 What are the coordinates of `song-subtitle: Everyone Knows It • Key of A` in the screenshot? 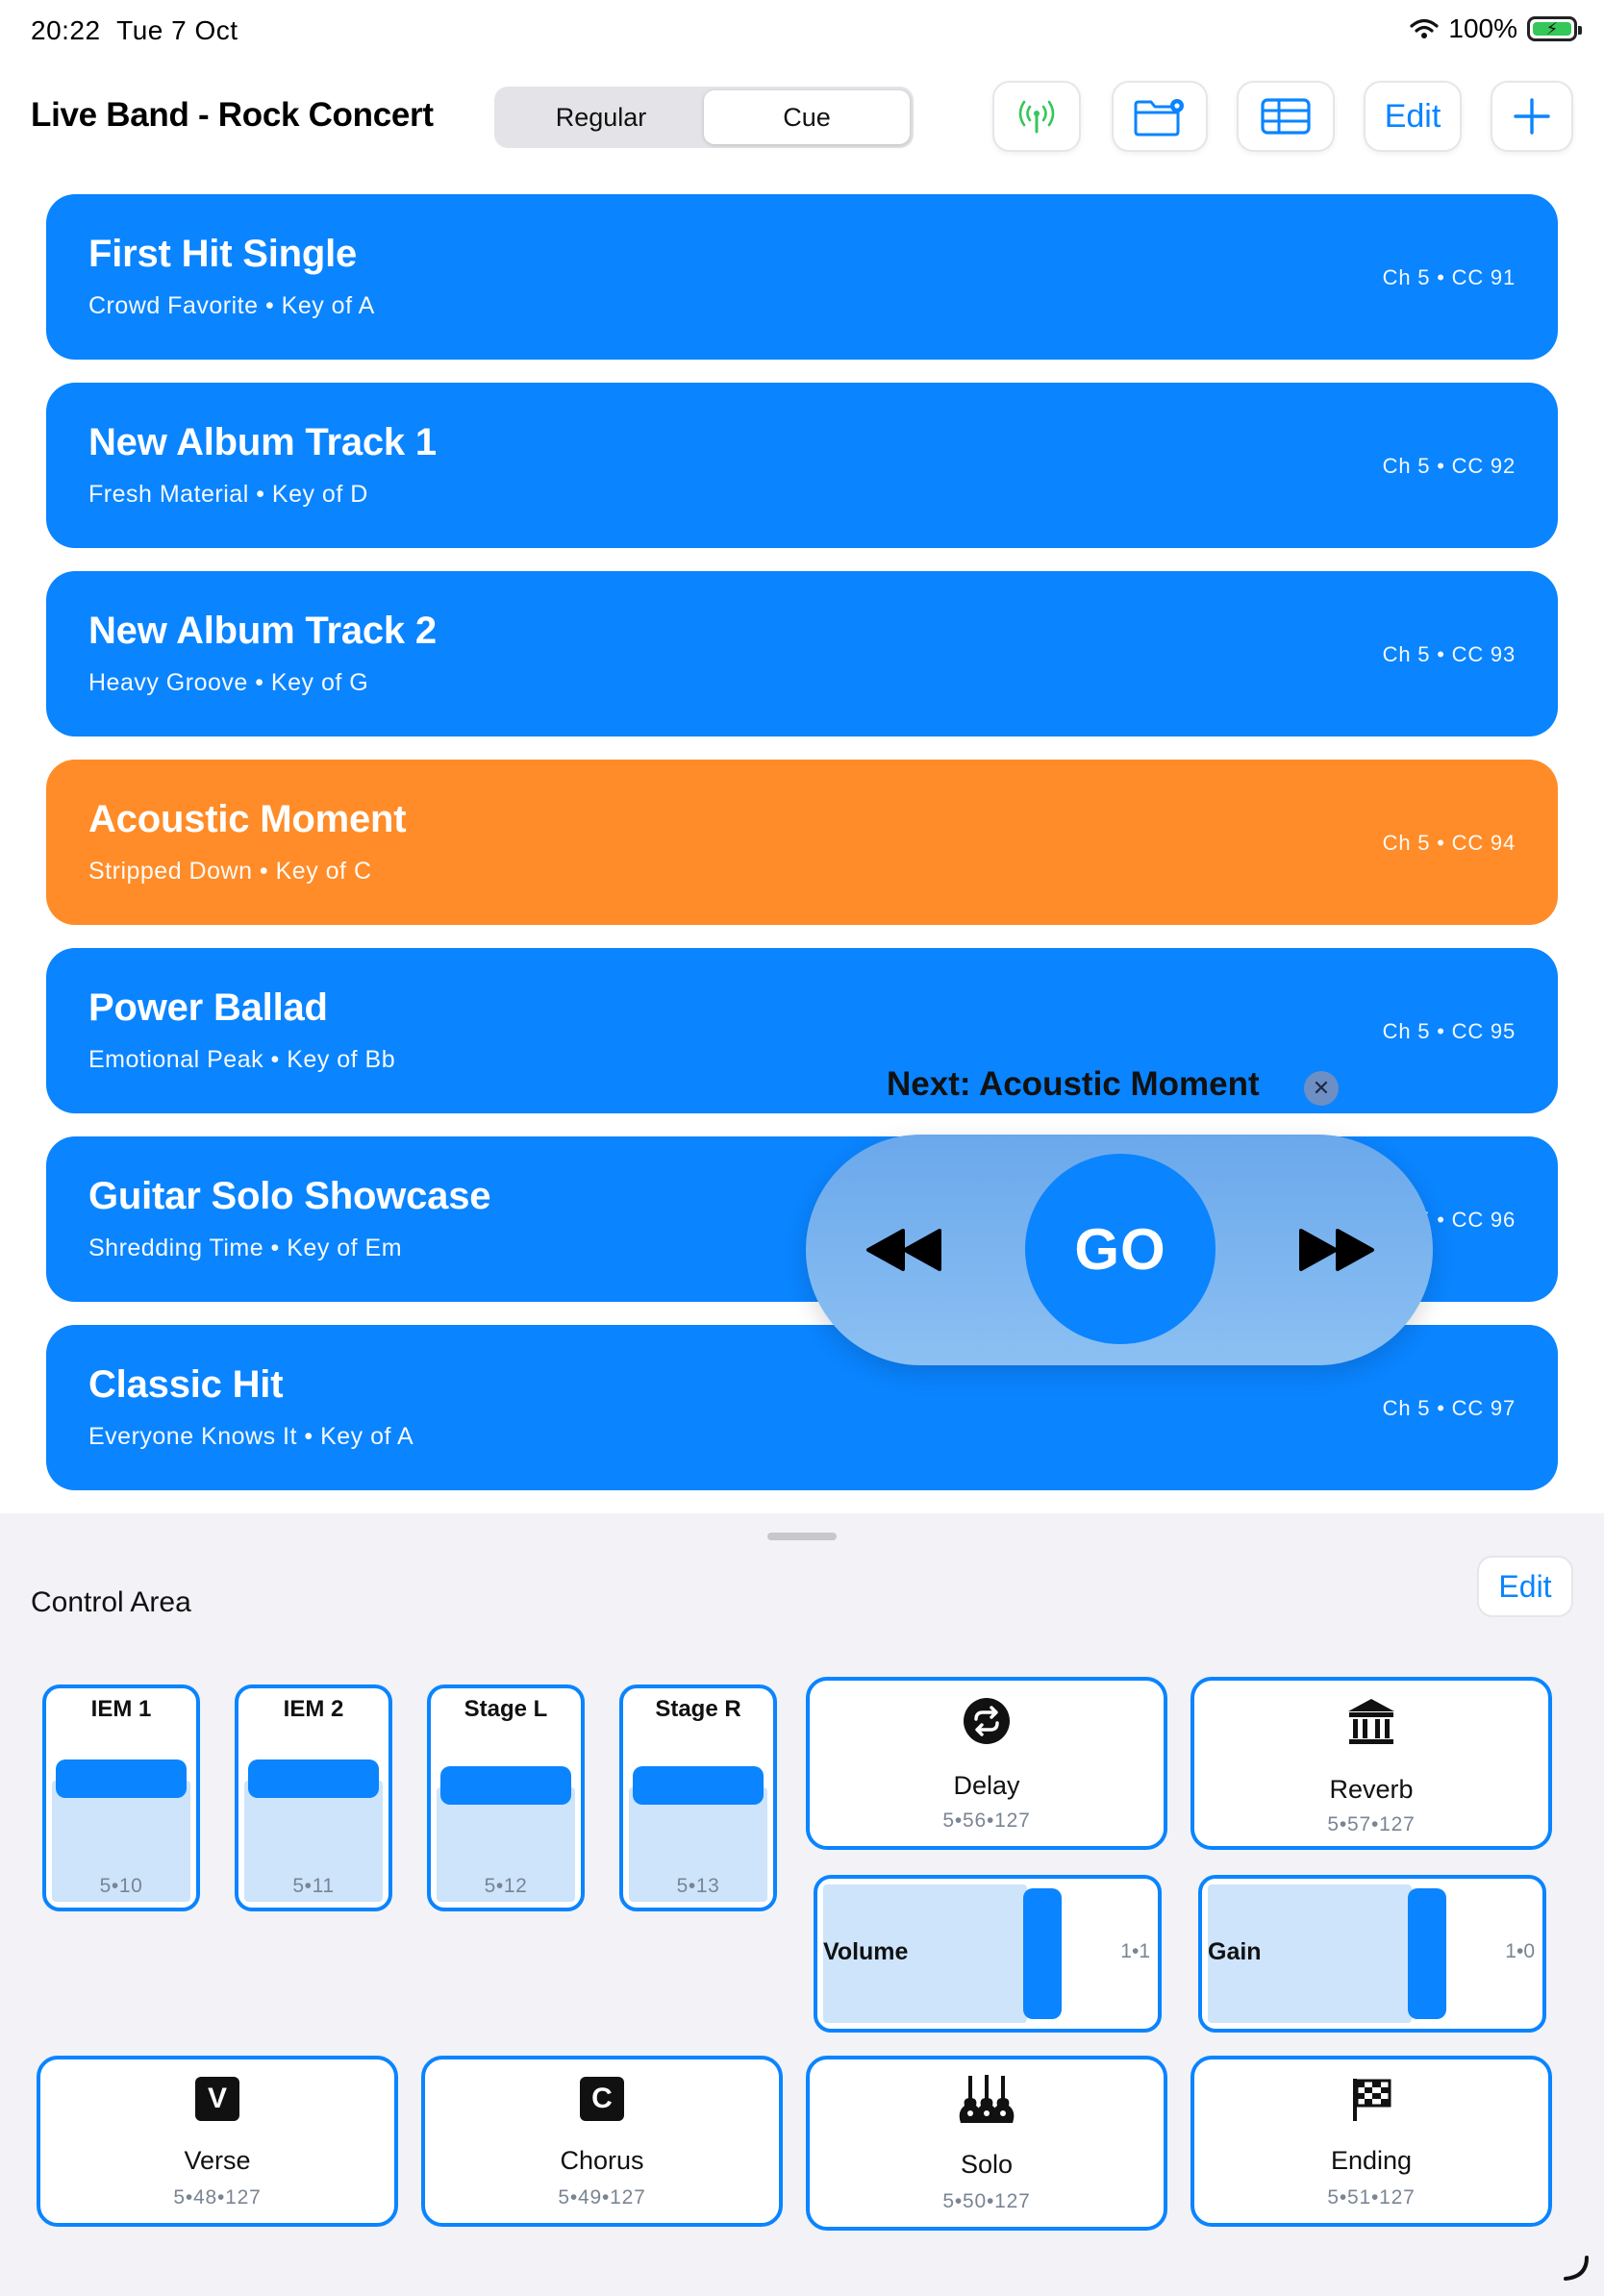 It's located at (251, 1436).